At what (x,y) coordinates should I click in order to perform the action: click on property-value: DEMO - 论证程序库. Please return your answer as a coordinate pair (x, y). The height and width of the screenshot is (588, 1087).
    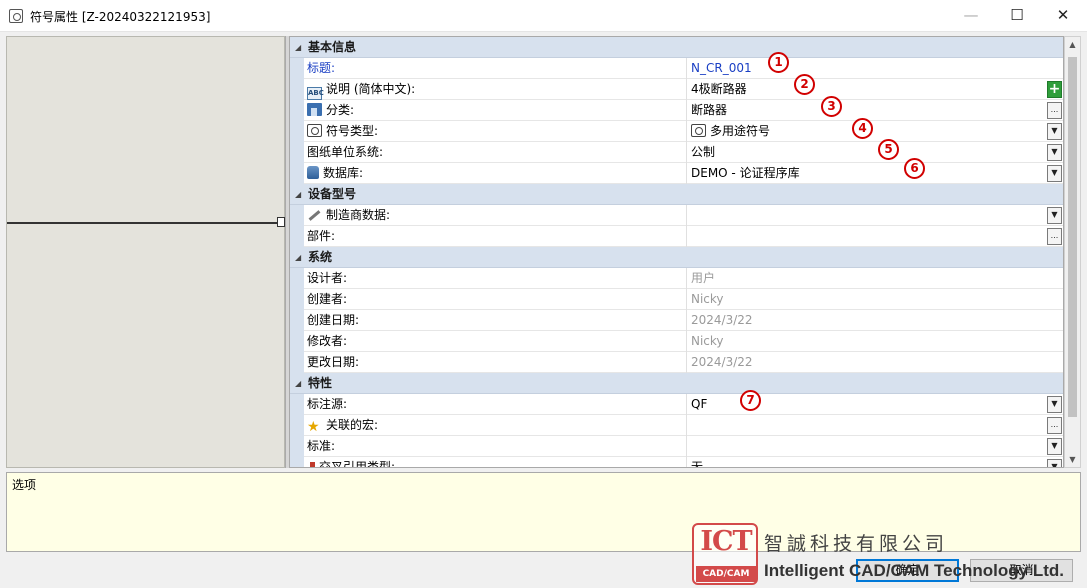
    Looking at the image, I should click on (868, 173).